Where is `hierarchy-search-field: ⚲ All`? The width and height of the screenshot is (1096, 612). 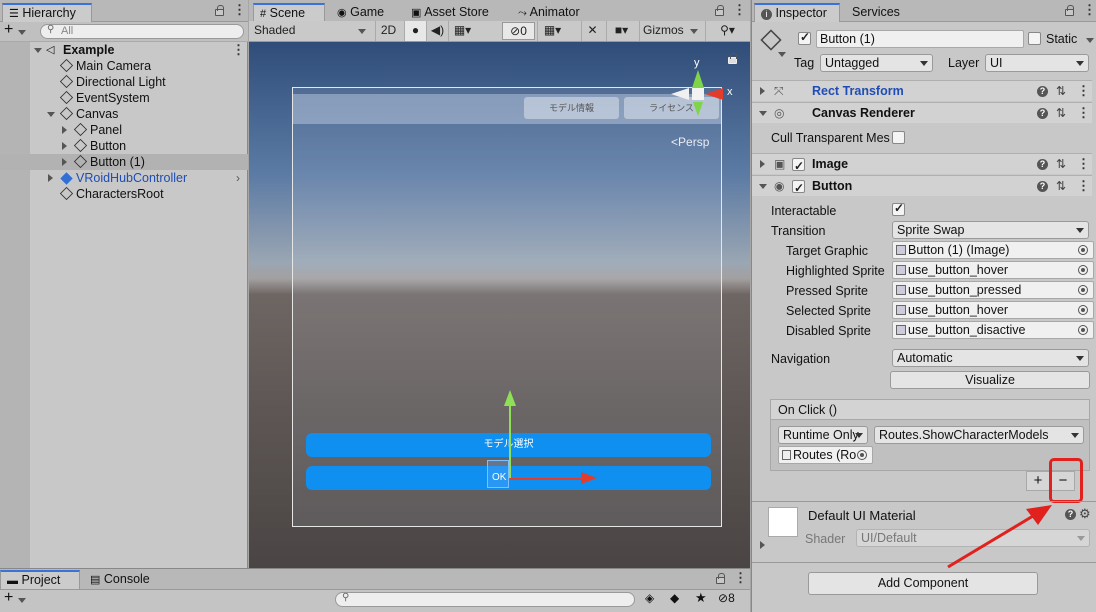
hierarchy-search-field: ⚲ All is located at coordinates (142, 31).